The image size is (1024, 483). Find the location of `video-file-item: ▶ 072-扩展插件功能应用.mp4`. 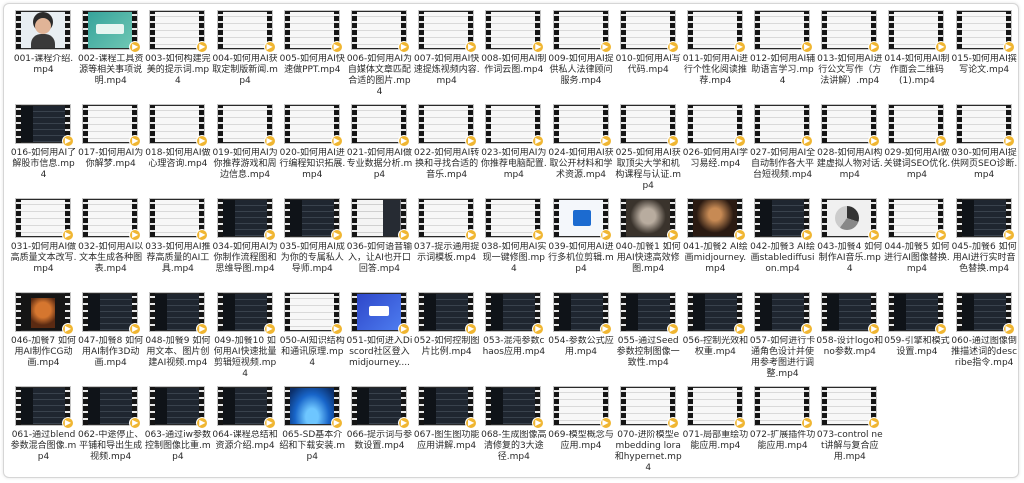

video-file-item: ▶ 072-扩展插件功能应用.mp4 is located at coordinates (782, 433).